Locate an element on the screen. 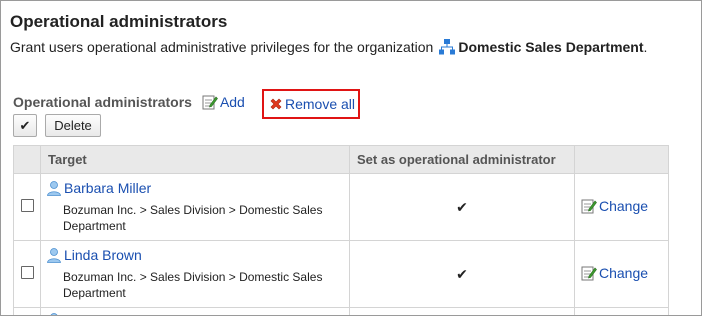  header-target: Target is located at coordinates (195, 159).